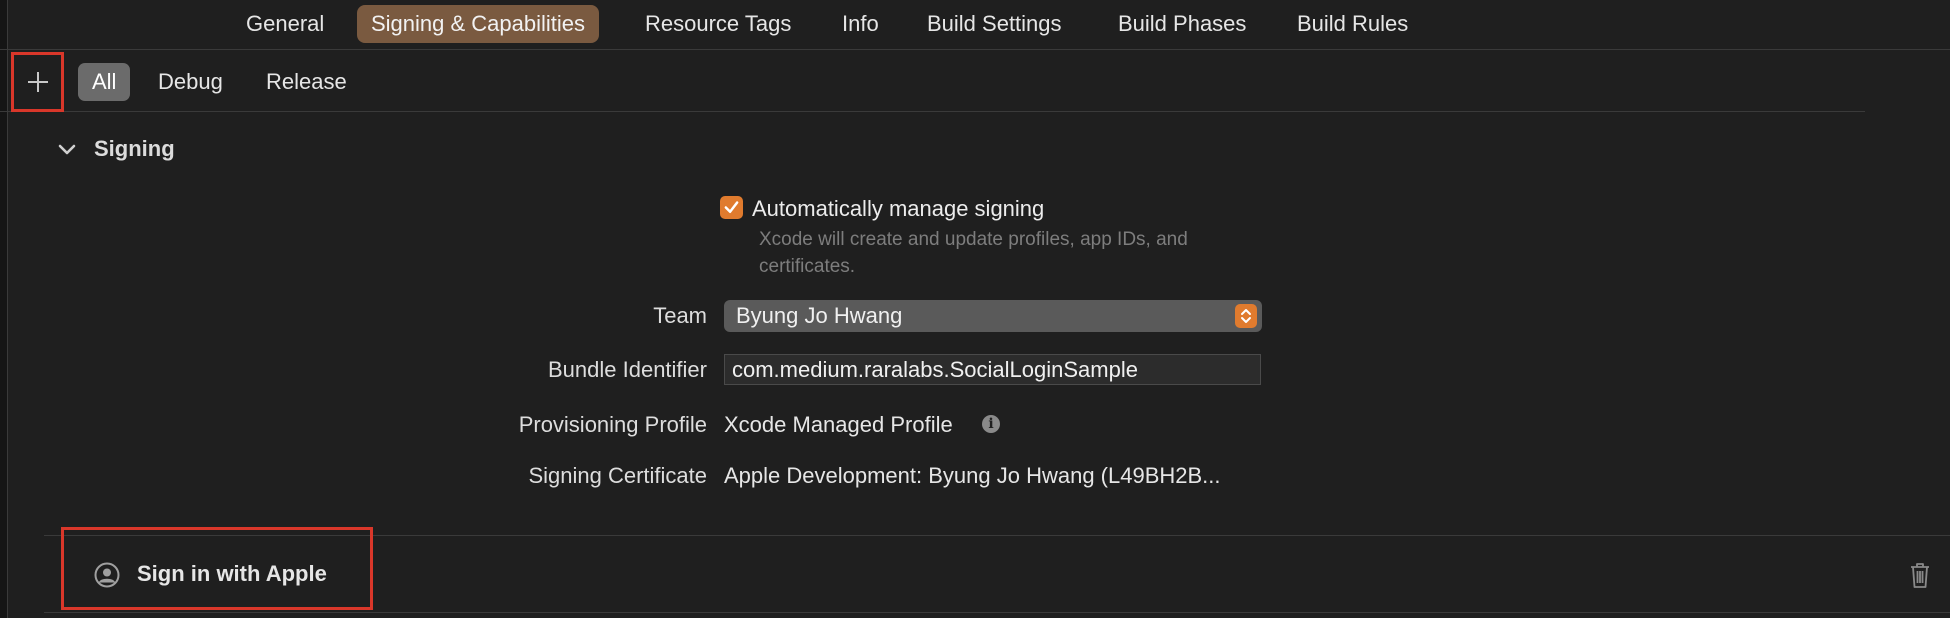  Describe the element at coordinates (134, 149) in the screenshot. I see `section-title-signing: Signing` at that location.